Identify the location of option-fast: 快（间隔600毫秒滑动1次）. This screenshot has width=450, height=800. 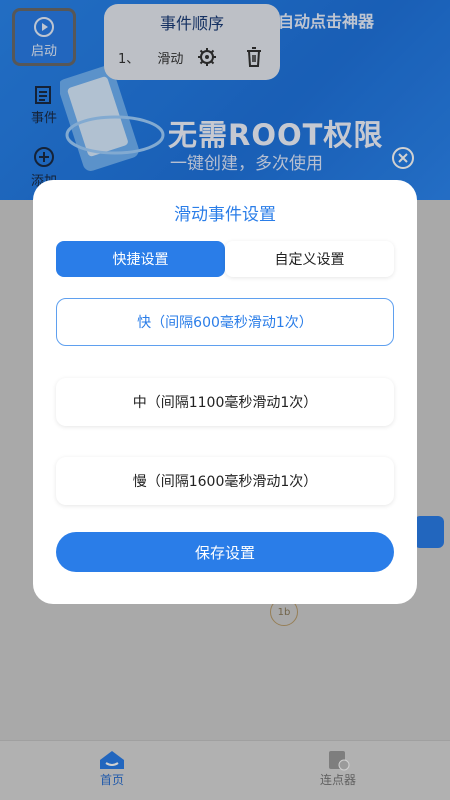
(225, 322).